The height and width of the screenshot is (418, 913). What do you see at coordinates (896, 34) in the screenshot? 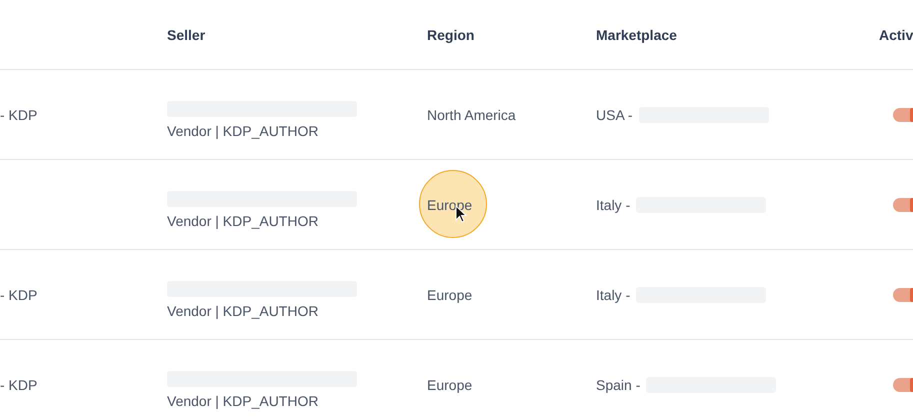
I see `column-header: Activ` at bounding box center [896, 34].